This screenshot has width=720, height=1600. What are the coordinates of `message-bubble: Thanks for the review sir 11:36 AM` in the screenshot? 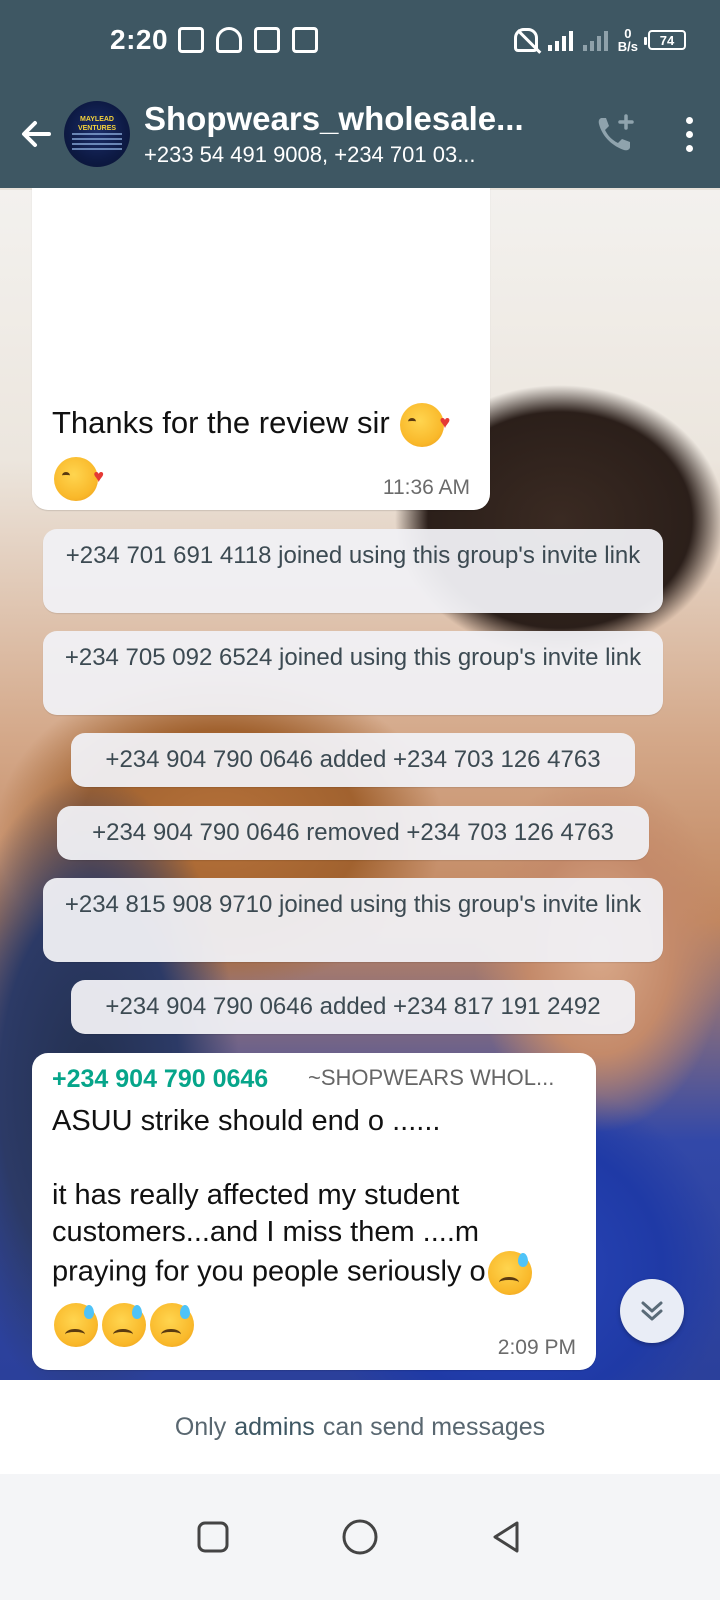 It's located at (261, 349).